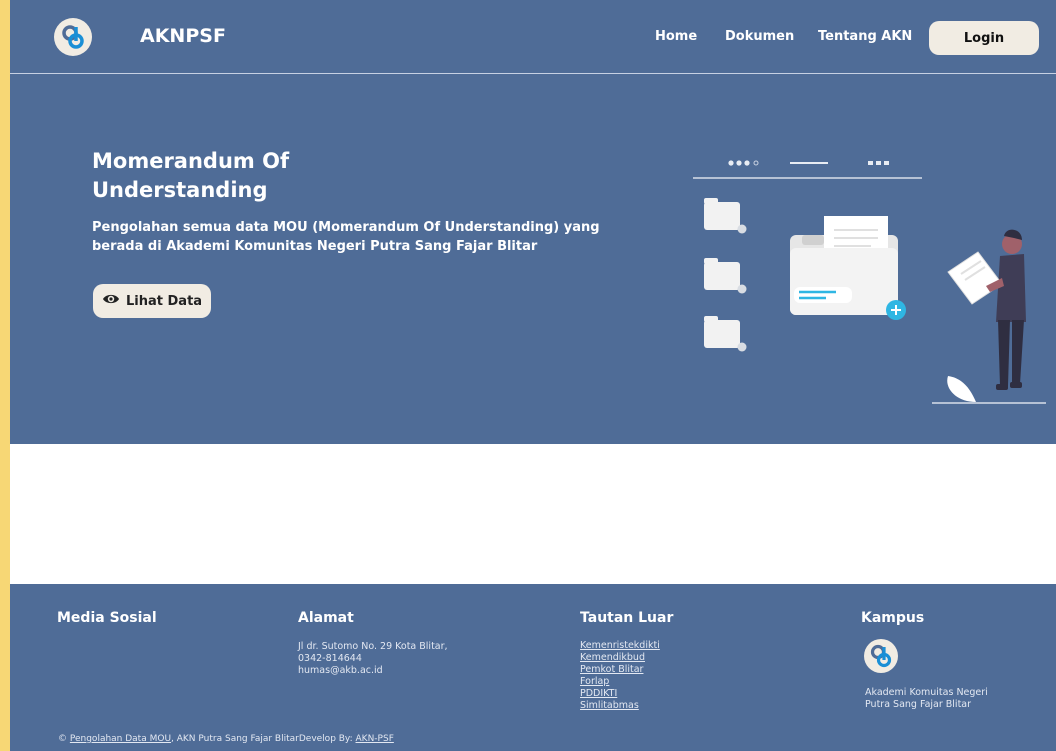 Image resolution: width=1056 pixels, height=751 pixels. I want to click on nav-home: Home, so click(676, 36).